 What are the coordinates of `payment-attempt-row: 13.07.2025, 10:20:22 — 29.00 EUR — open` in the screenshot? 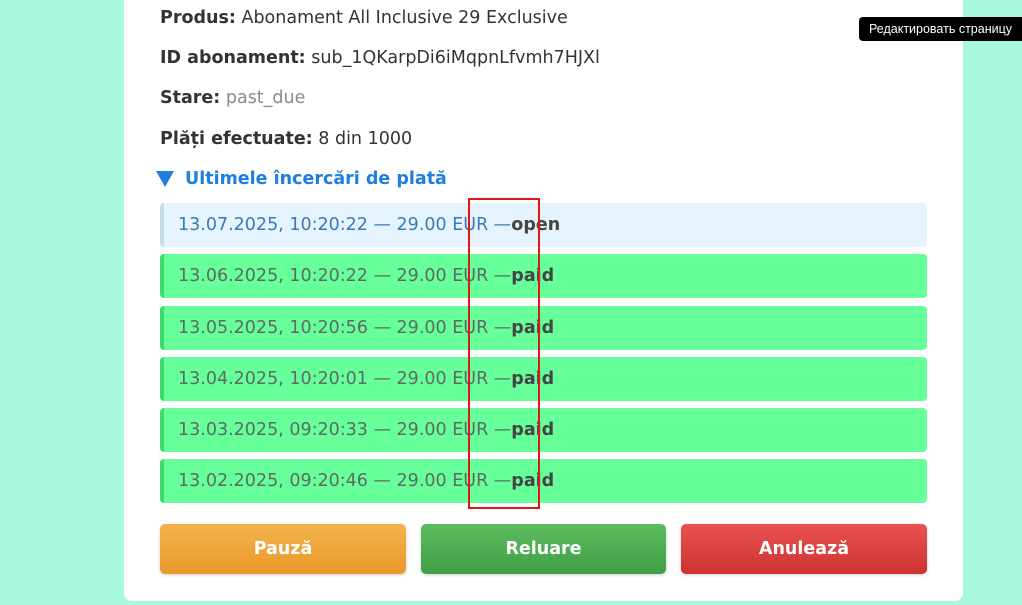 It's located at (543, 225).